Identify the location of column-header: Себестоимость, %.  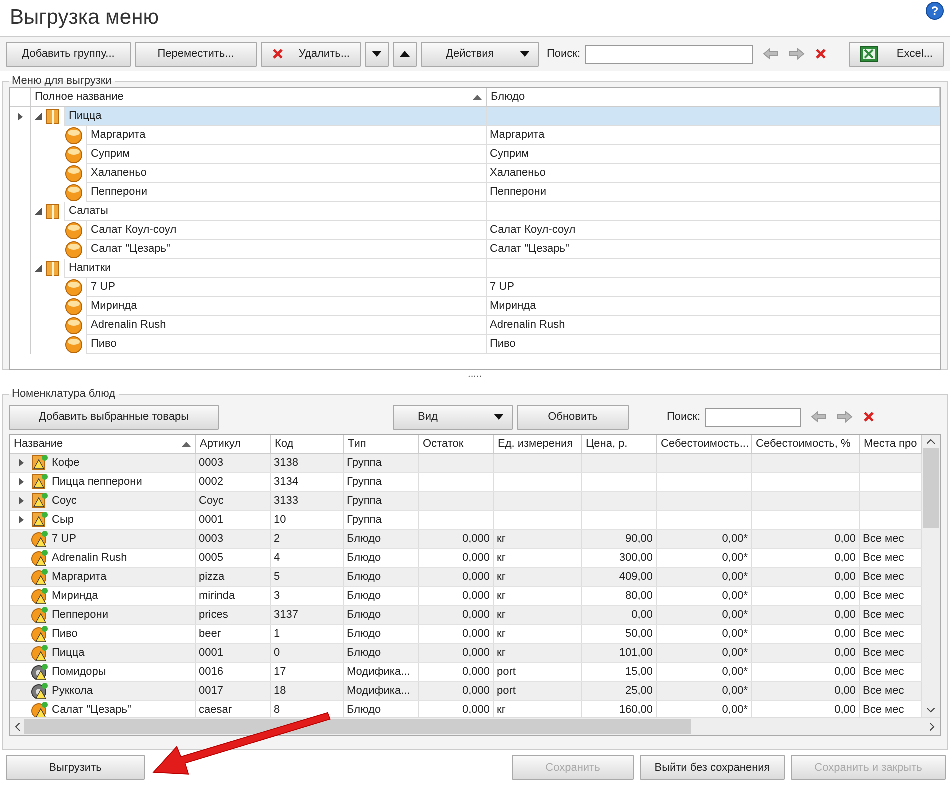
(806, 444).